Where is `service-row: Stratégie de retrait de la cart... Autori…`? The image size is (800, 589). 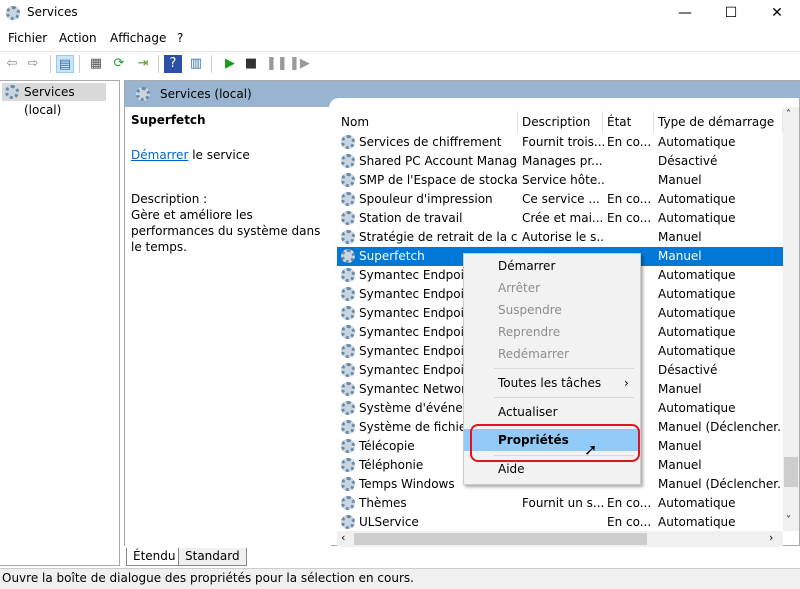
service-row: Stratégie de retrait de la cart... Autori… is located at coordinates (560, 237).